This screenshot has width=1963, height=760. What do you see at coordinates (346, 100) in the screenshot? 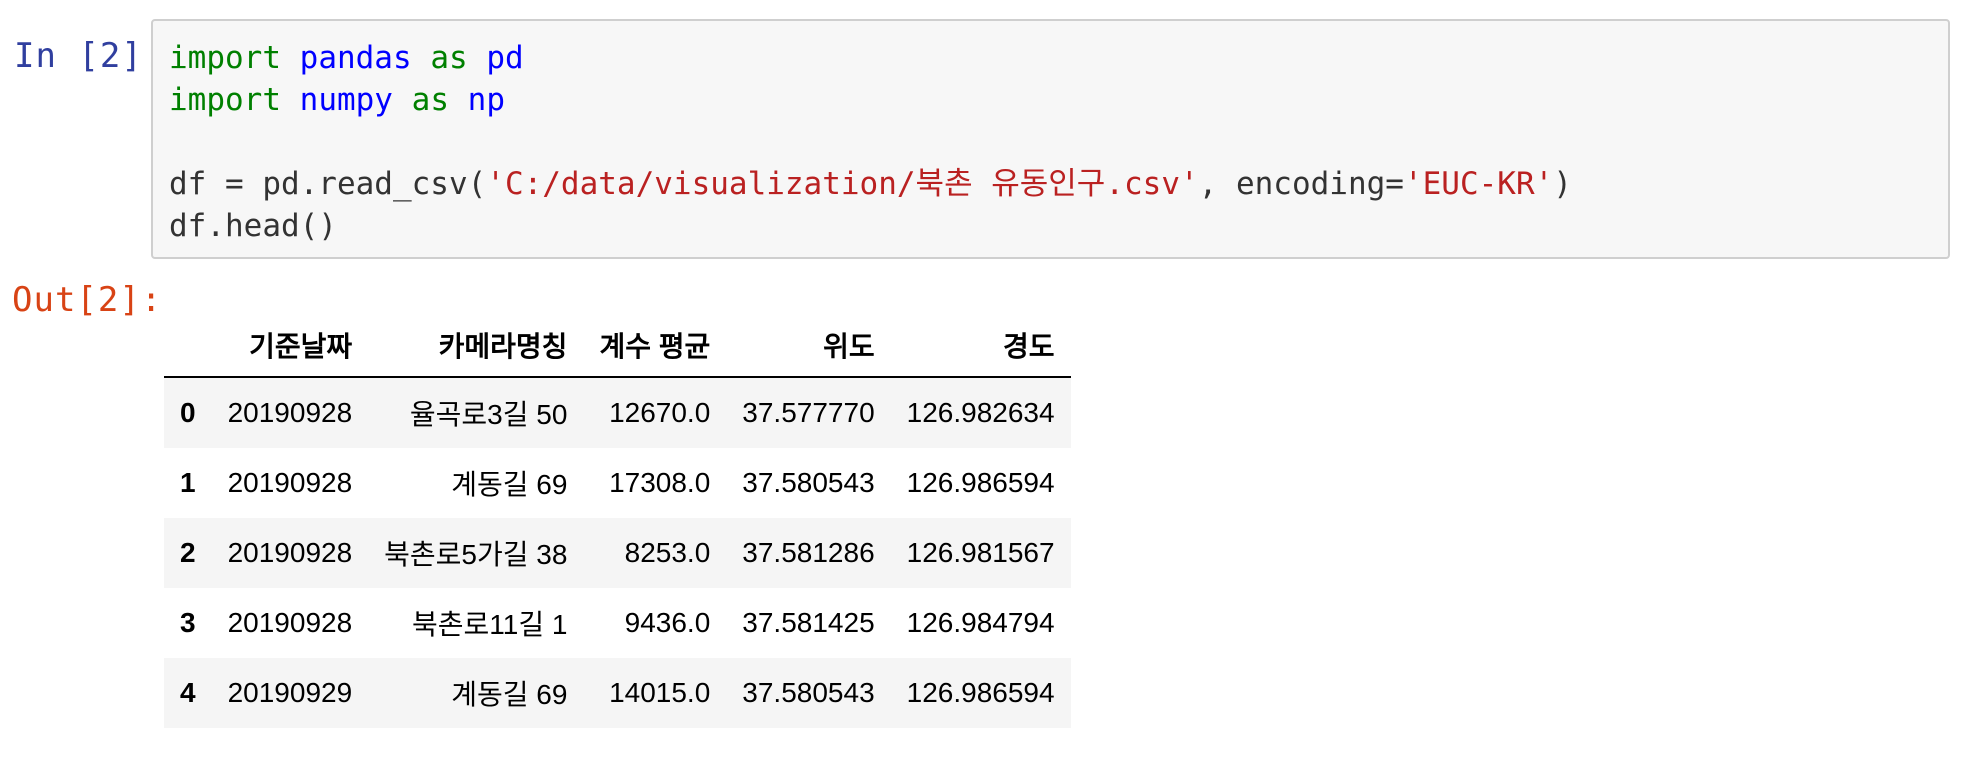
I see `module-name: numpy` at bounding box center [346, 100].